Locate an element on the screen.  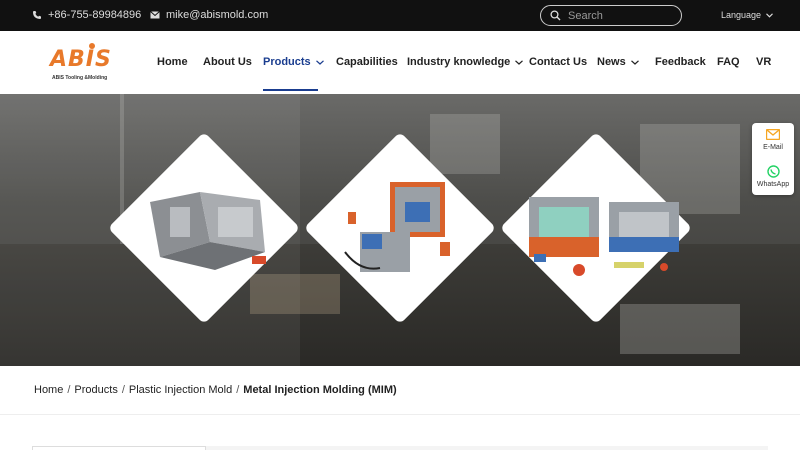
side-email-button: E-Mail is located at coordinates (773, 140).